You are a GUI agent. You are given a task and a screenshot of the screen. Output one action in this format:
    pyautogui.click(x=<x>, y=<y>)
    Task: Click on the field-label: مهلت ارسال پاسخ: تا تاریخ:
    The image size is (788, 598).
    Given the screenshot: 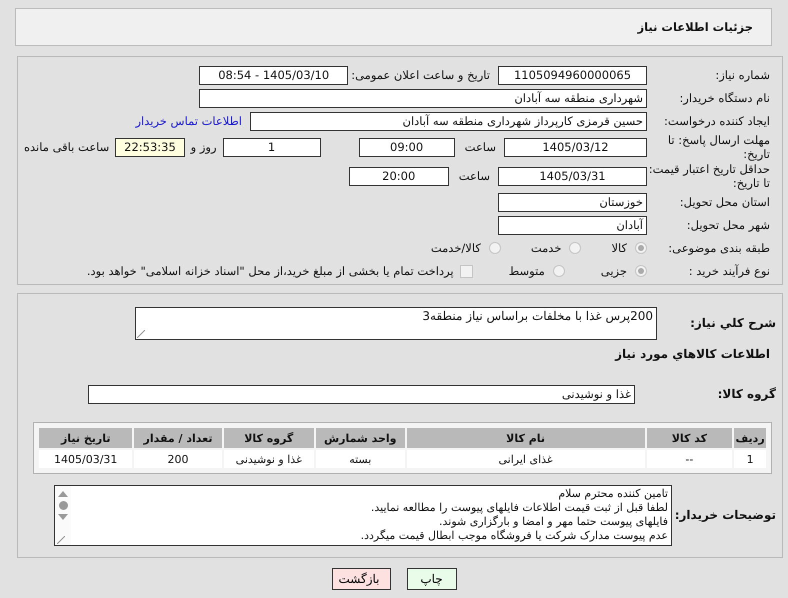 What is the action you would take?
    pyautogui.click(x=718, y=147)
    